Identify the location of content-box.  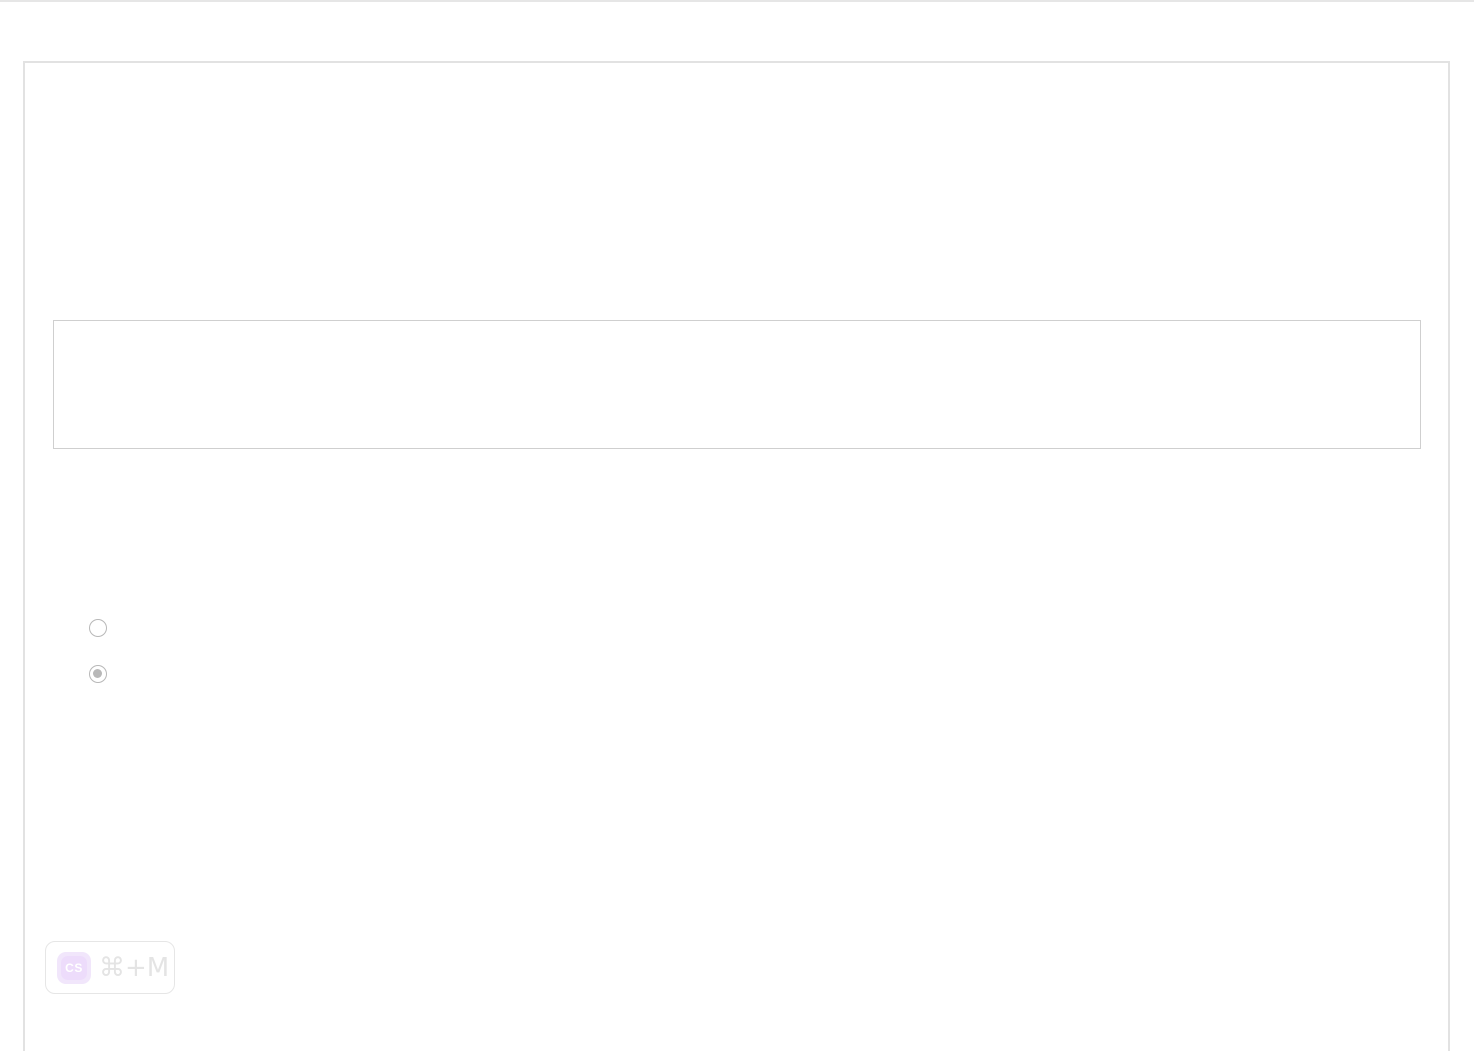
(737, 384).